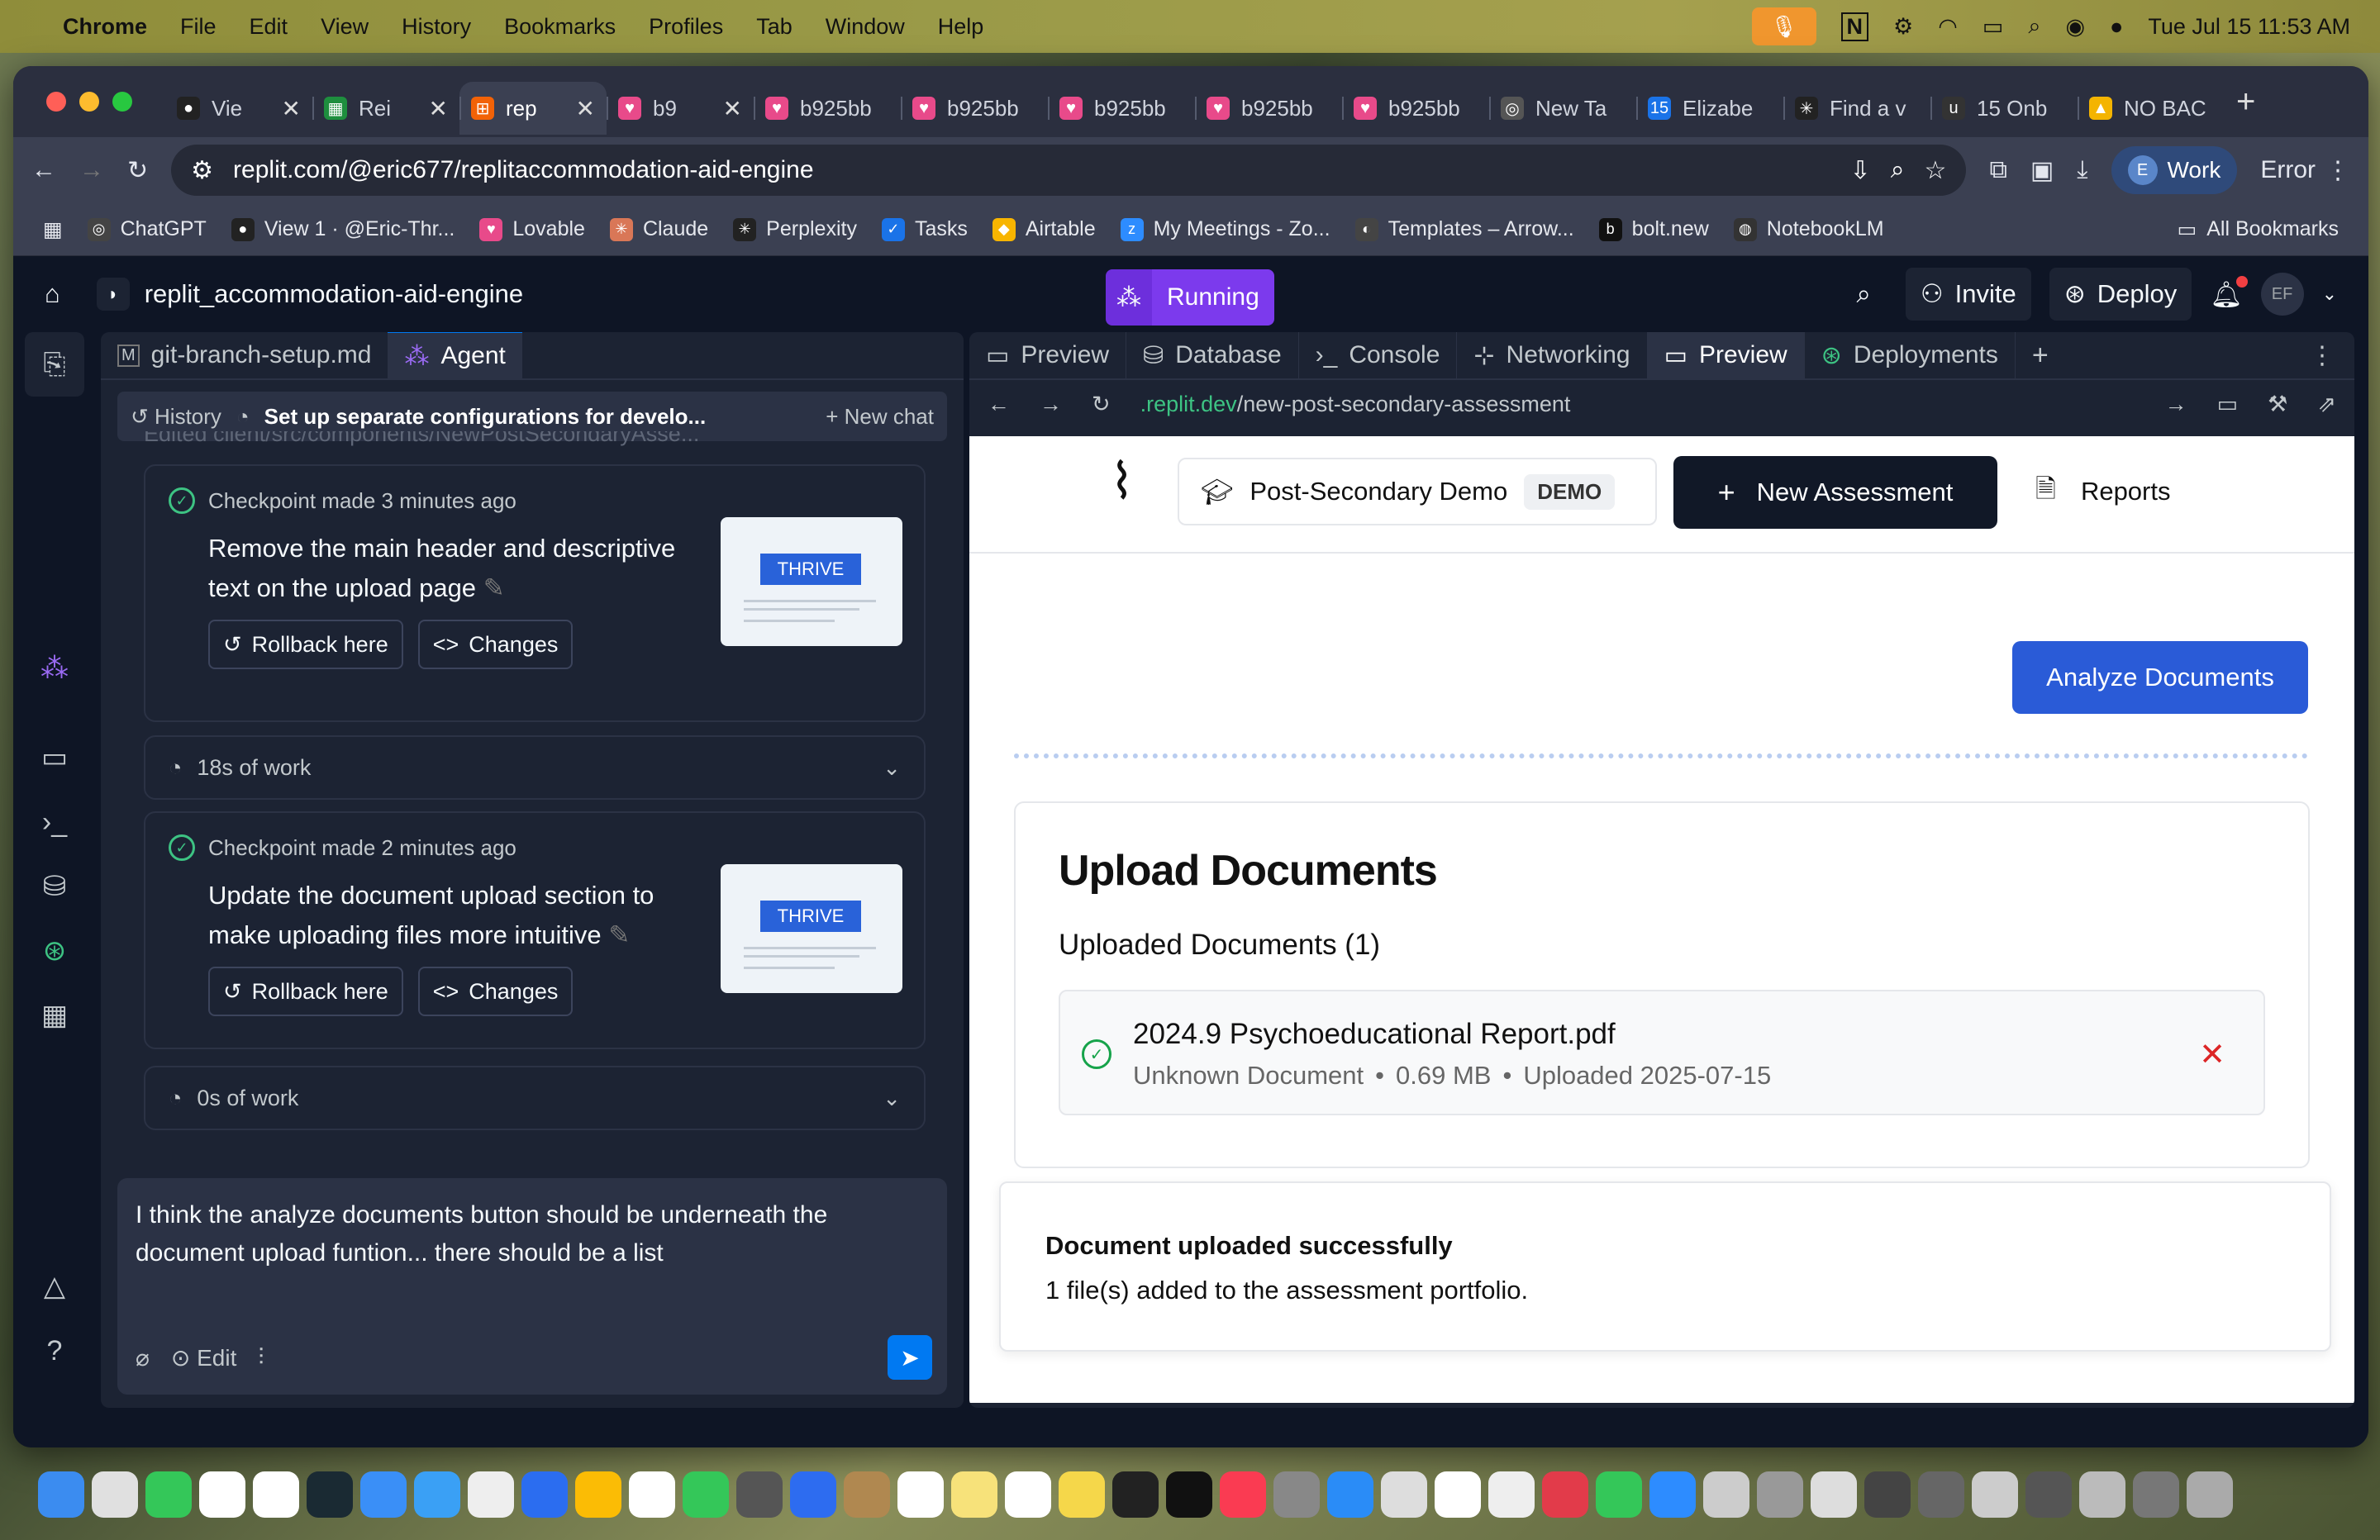 The image size is (2380, 1540). I want to click on menu-help: Help, so click(961, 27).